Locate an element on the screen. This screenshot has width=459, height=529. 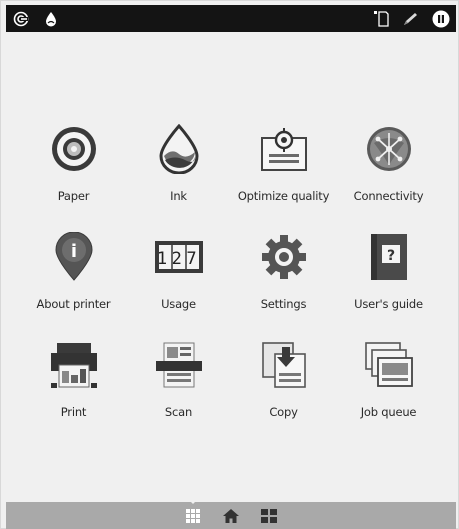
scanner-icon is located at coordinates (179, 365).